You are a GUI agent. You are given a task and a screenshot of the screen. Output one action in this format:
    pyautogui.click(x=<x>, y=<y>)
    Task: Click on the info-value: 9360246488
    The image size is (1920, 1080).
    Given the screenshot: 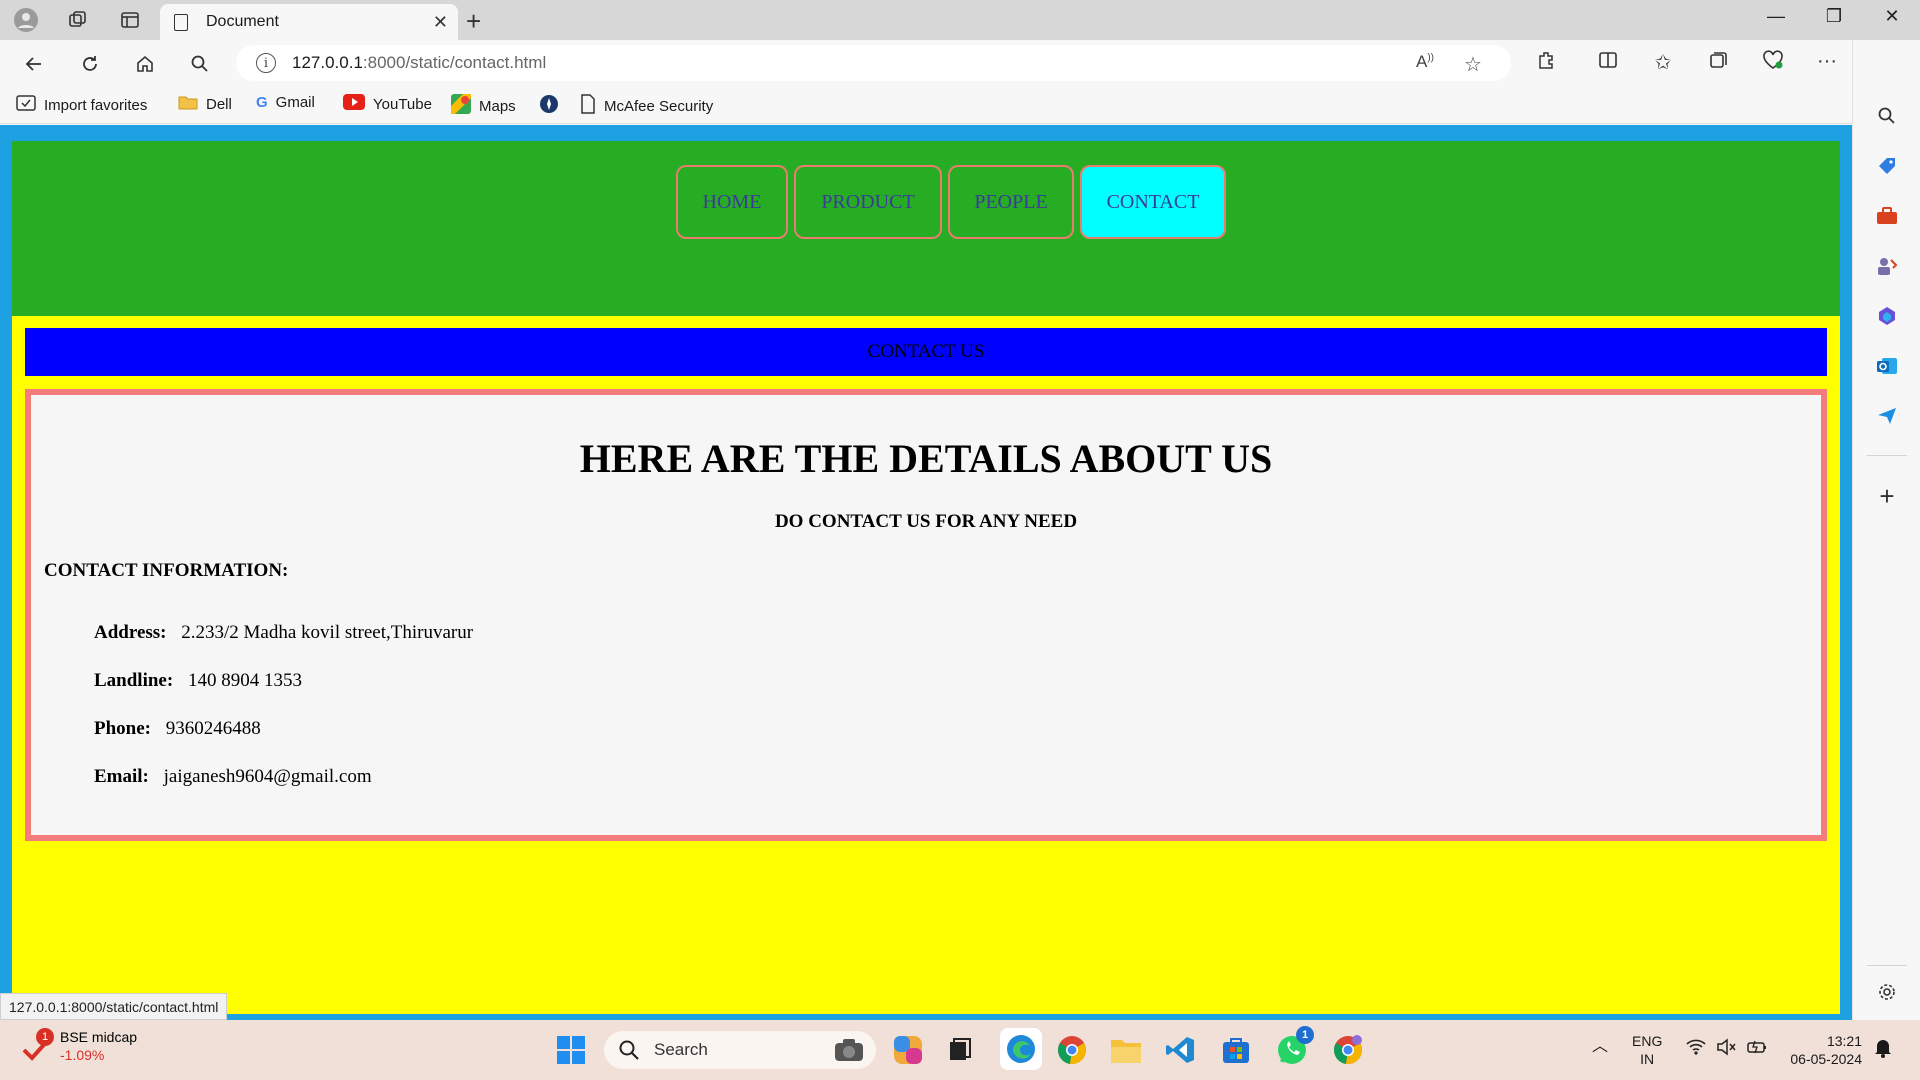 What is the action you would take?
    pyautogui.click(x=213, y=728)
    